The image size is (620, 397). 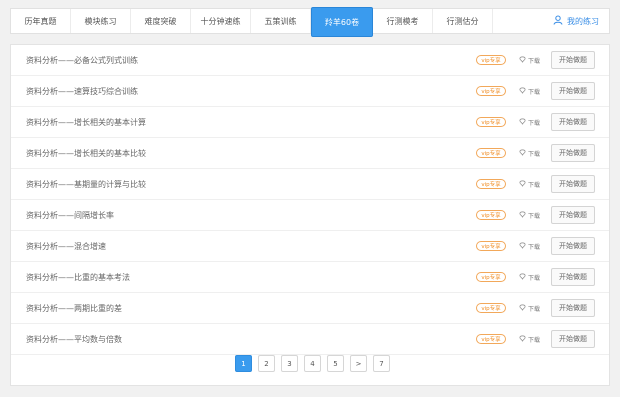 I want to click on exercise-title: 资料分析——平均数与倍数, so click(x=74, y=339).